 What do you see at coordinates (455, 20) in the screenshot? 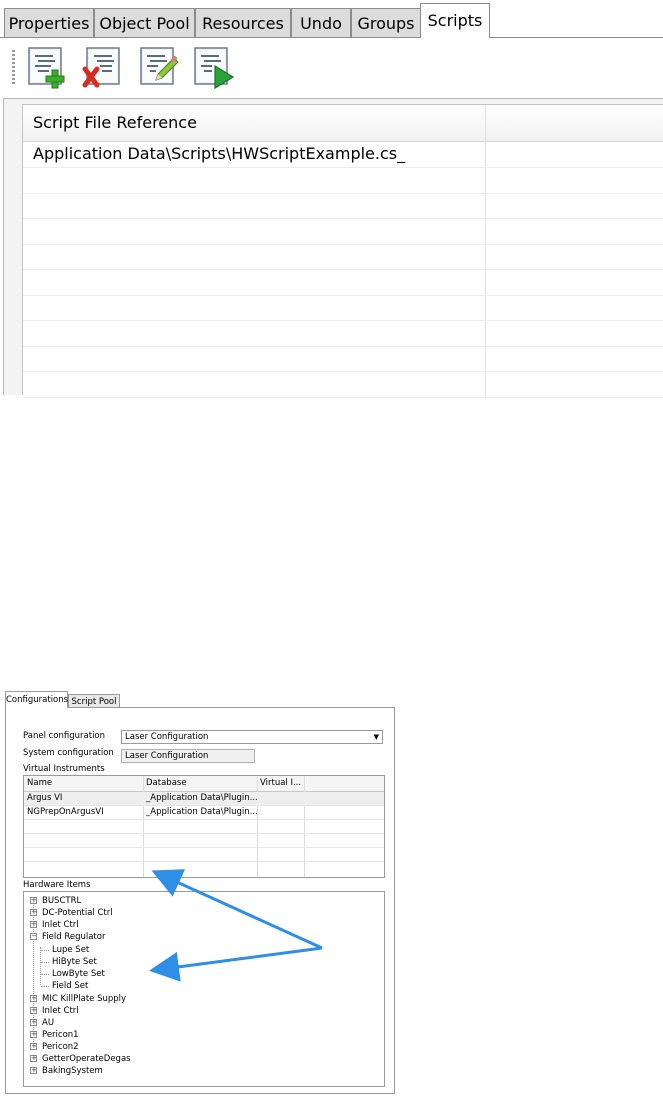
I see `tab-scripts: Scripts` at bounding box center [455, 20].